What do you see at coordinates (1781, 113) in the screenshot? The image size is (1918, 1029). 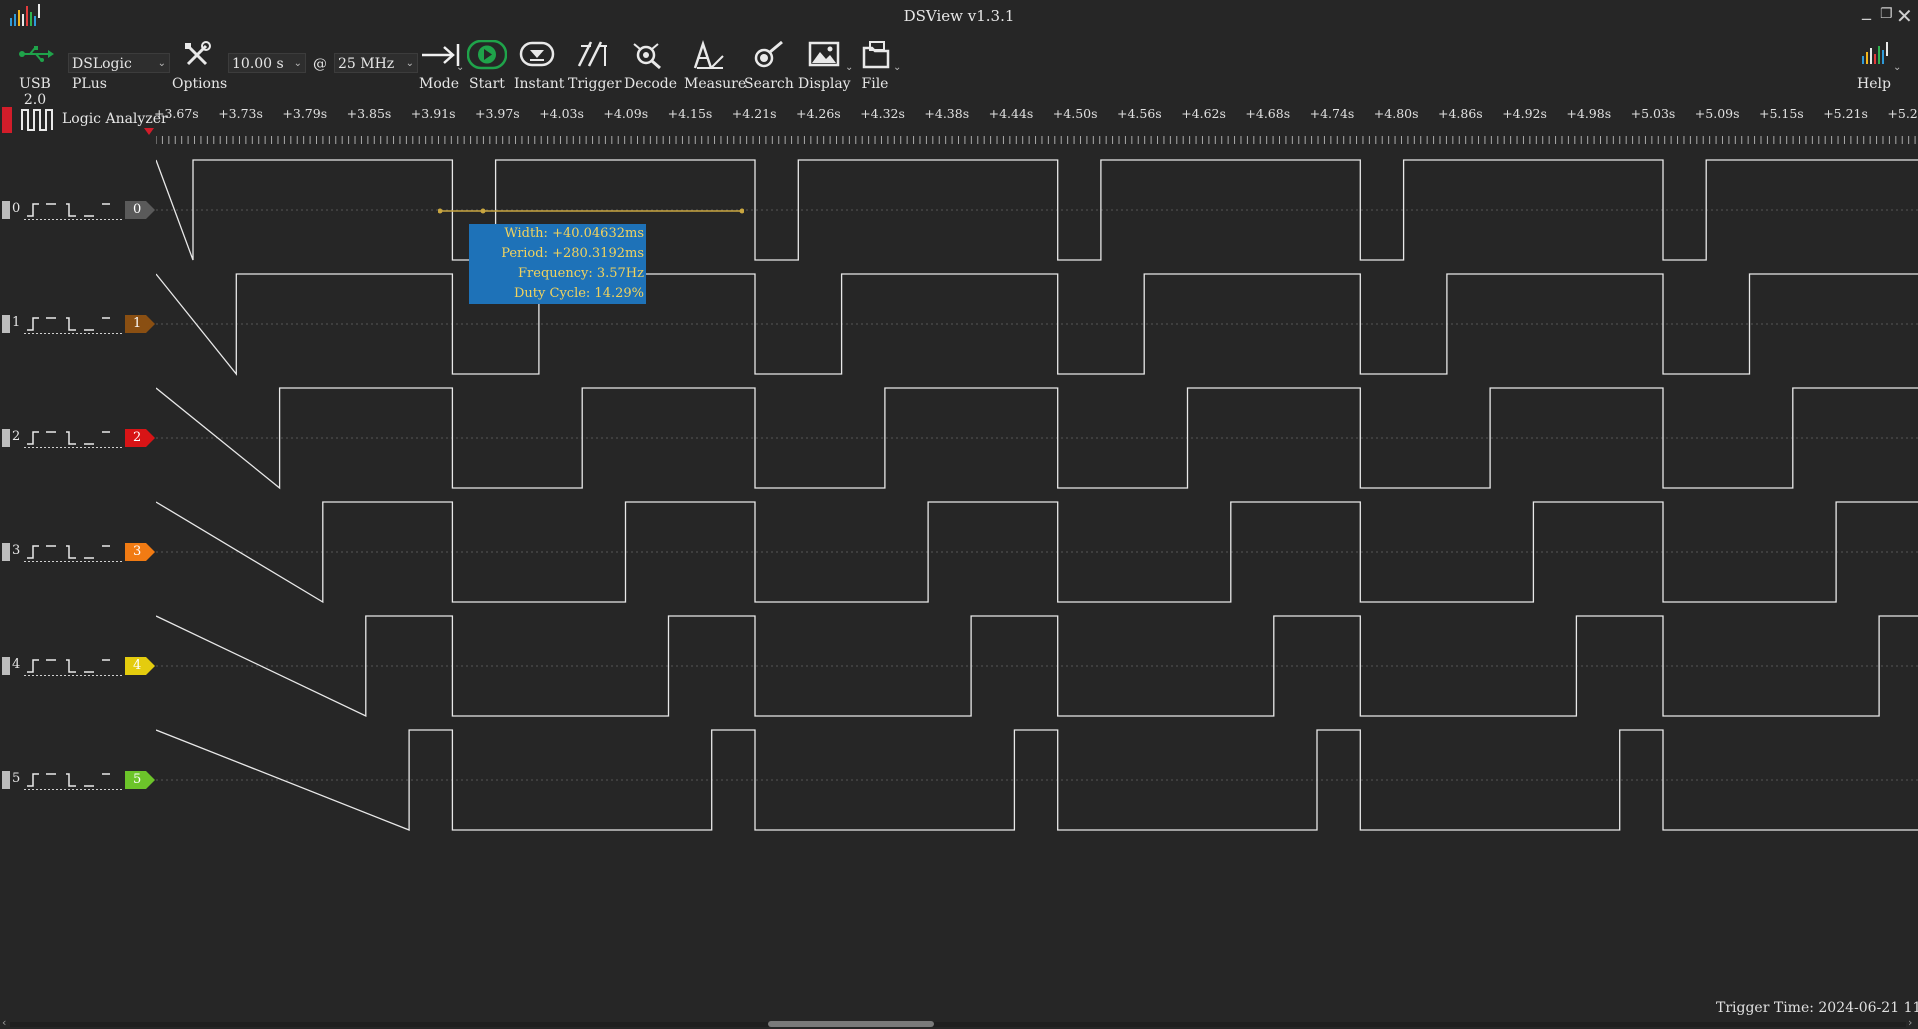 I see `ruler-tick-label: +5.15s` at bounding box center [1781, 113].